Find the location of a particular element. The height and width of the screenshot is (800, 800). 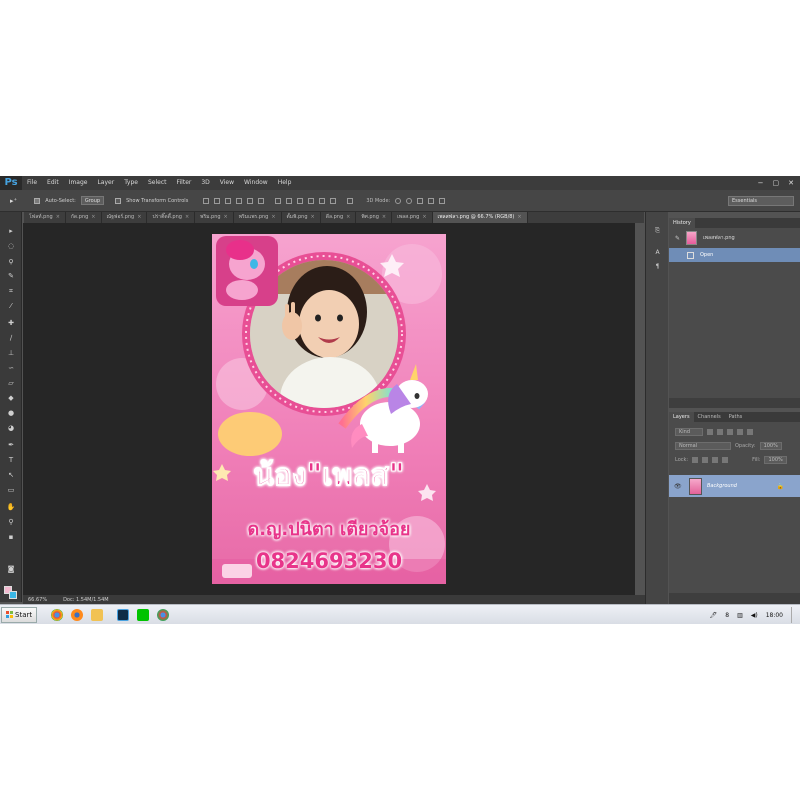

auto-select-checkbox is located at coordinates (37, 200).